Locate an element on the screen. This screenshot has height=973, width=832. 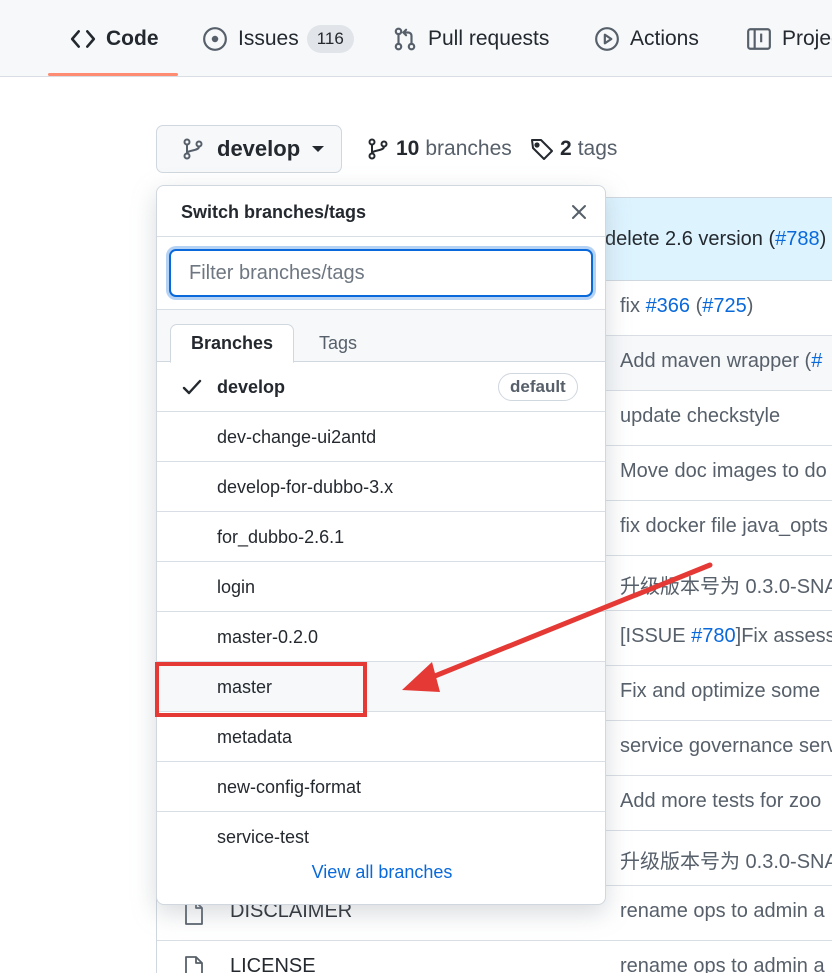
branch-item: service-test is located at coordinates (381, 837).